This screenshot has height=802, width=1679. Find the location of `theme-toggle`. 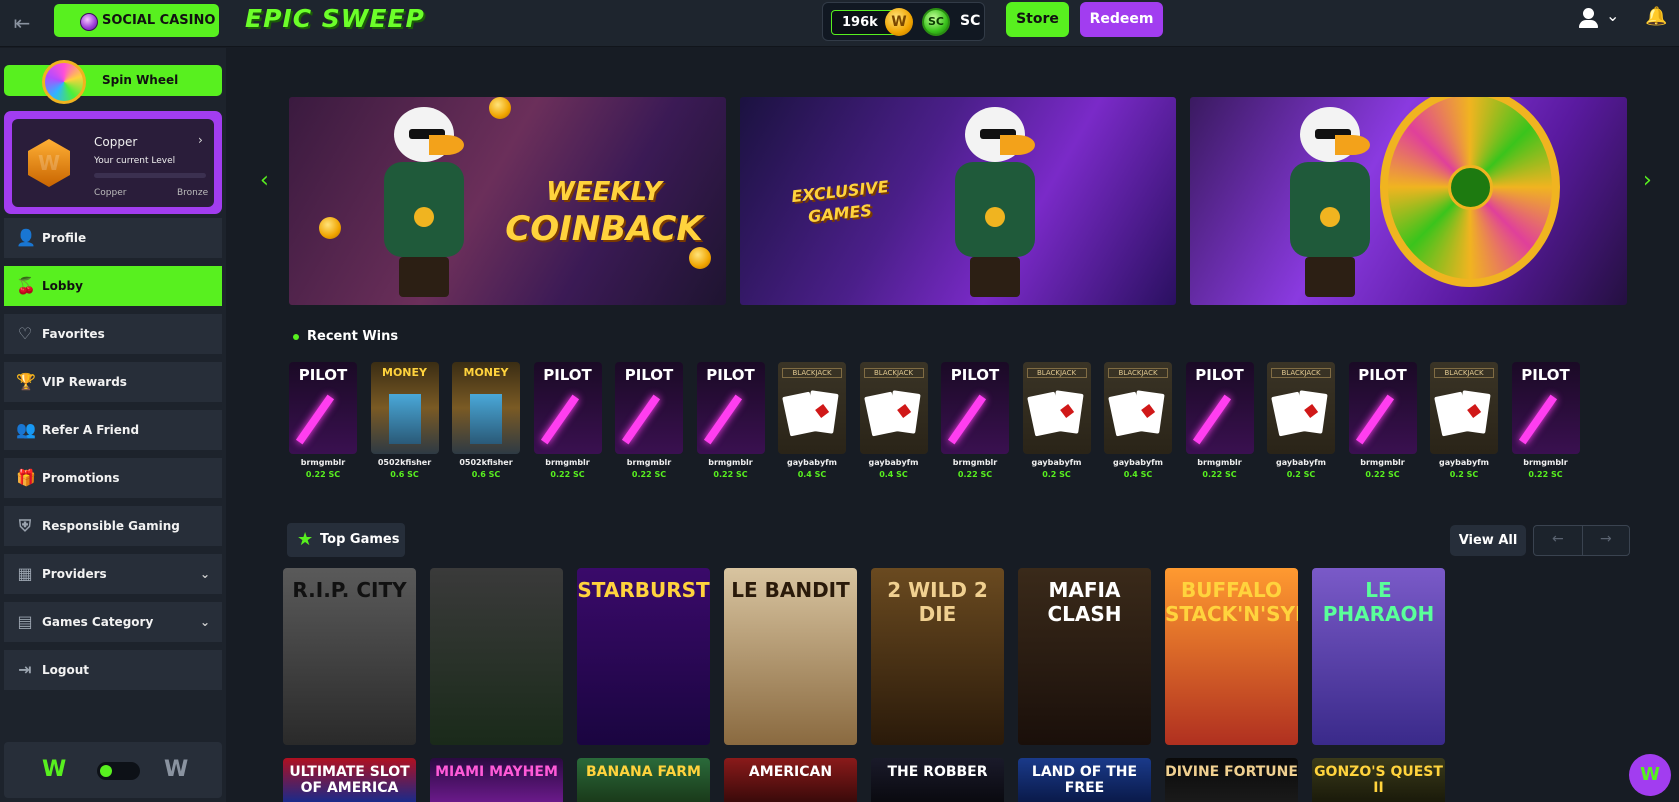

theme-toggle is located at coordinates (118, 771).